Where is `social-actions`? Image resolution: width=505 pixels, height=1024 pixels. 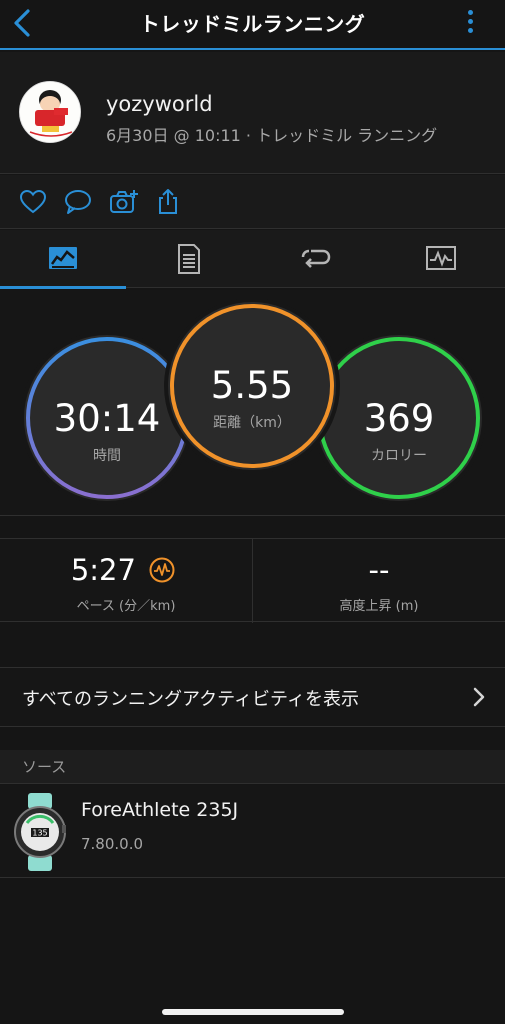 social-actions is located at coordinates (252, 202).